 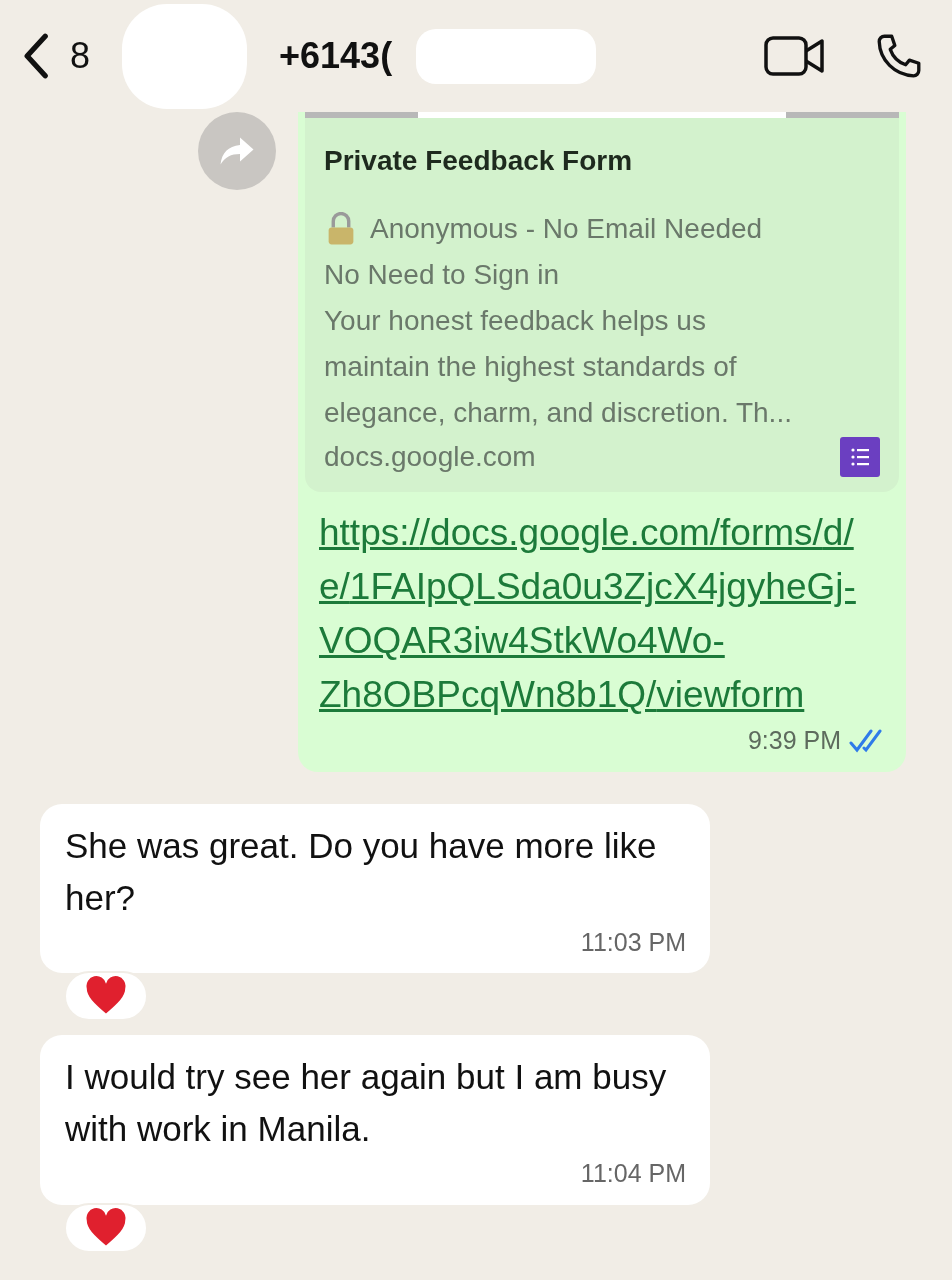 I want to click on message-time: 11:04 PM, so click(x=633, y=1173).